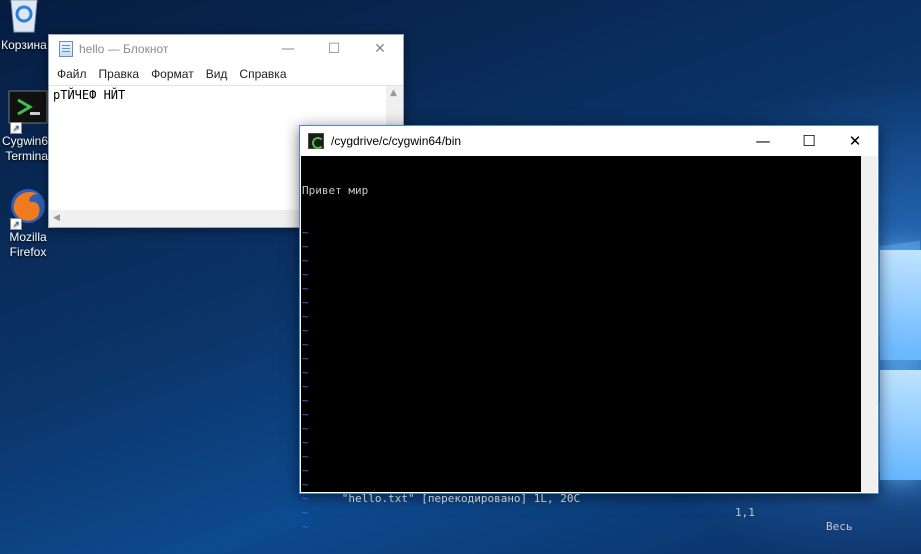 The image size is (921, 554). What do you see at coordinates (89, 95) in the screenshot?
I see `notepad-content: рТЙЧЕФ НЙТ` at bounding box center [89, 95].